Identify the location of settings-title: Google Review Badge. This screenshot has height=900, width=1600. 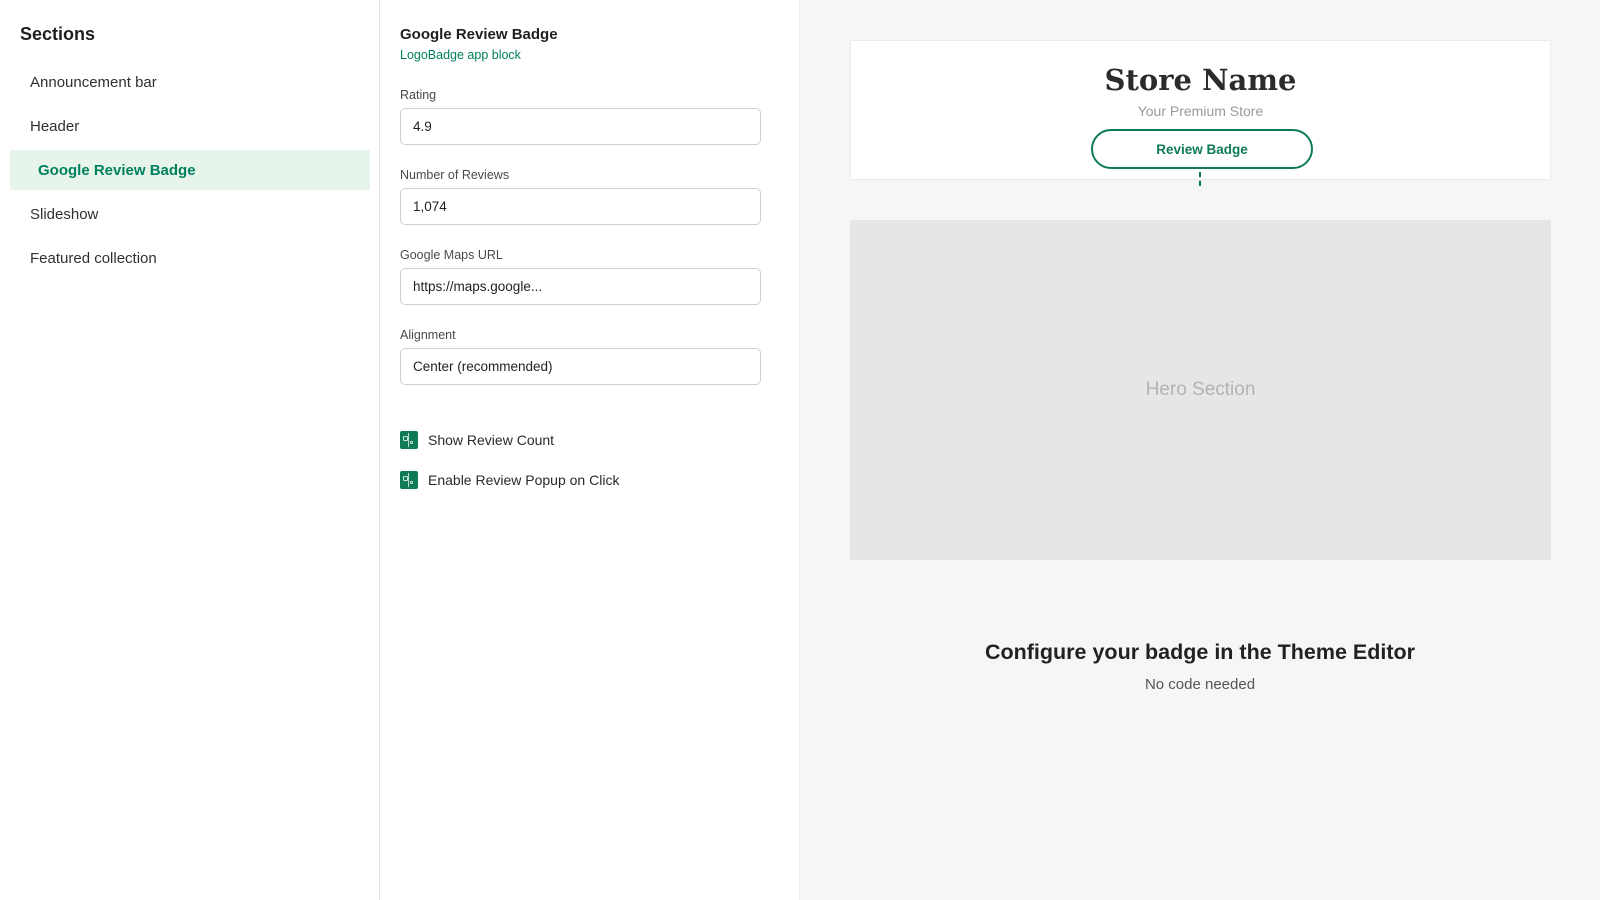
(479, 34).